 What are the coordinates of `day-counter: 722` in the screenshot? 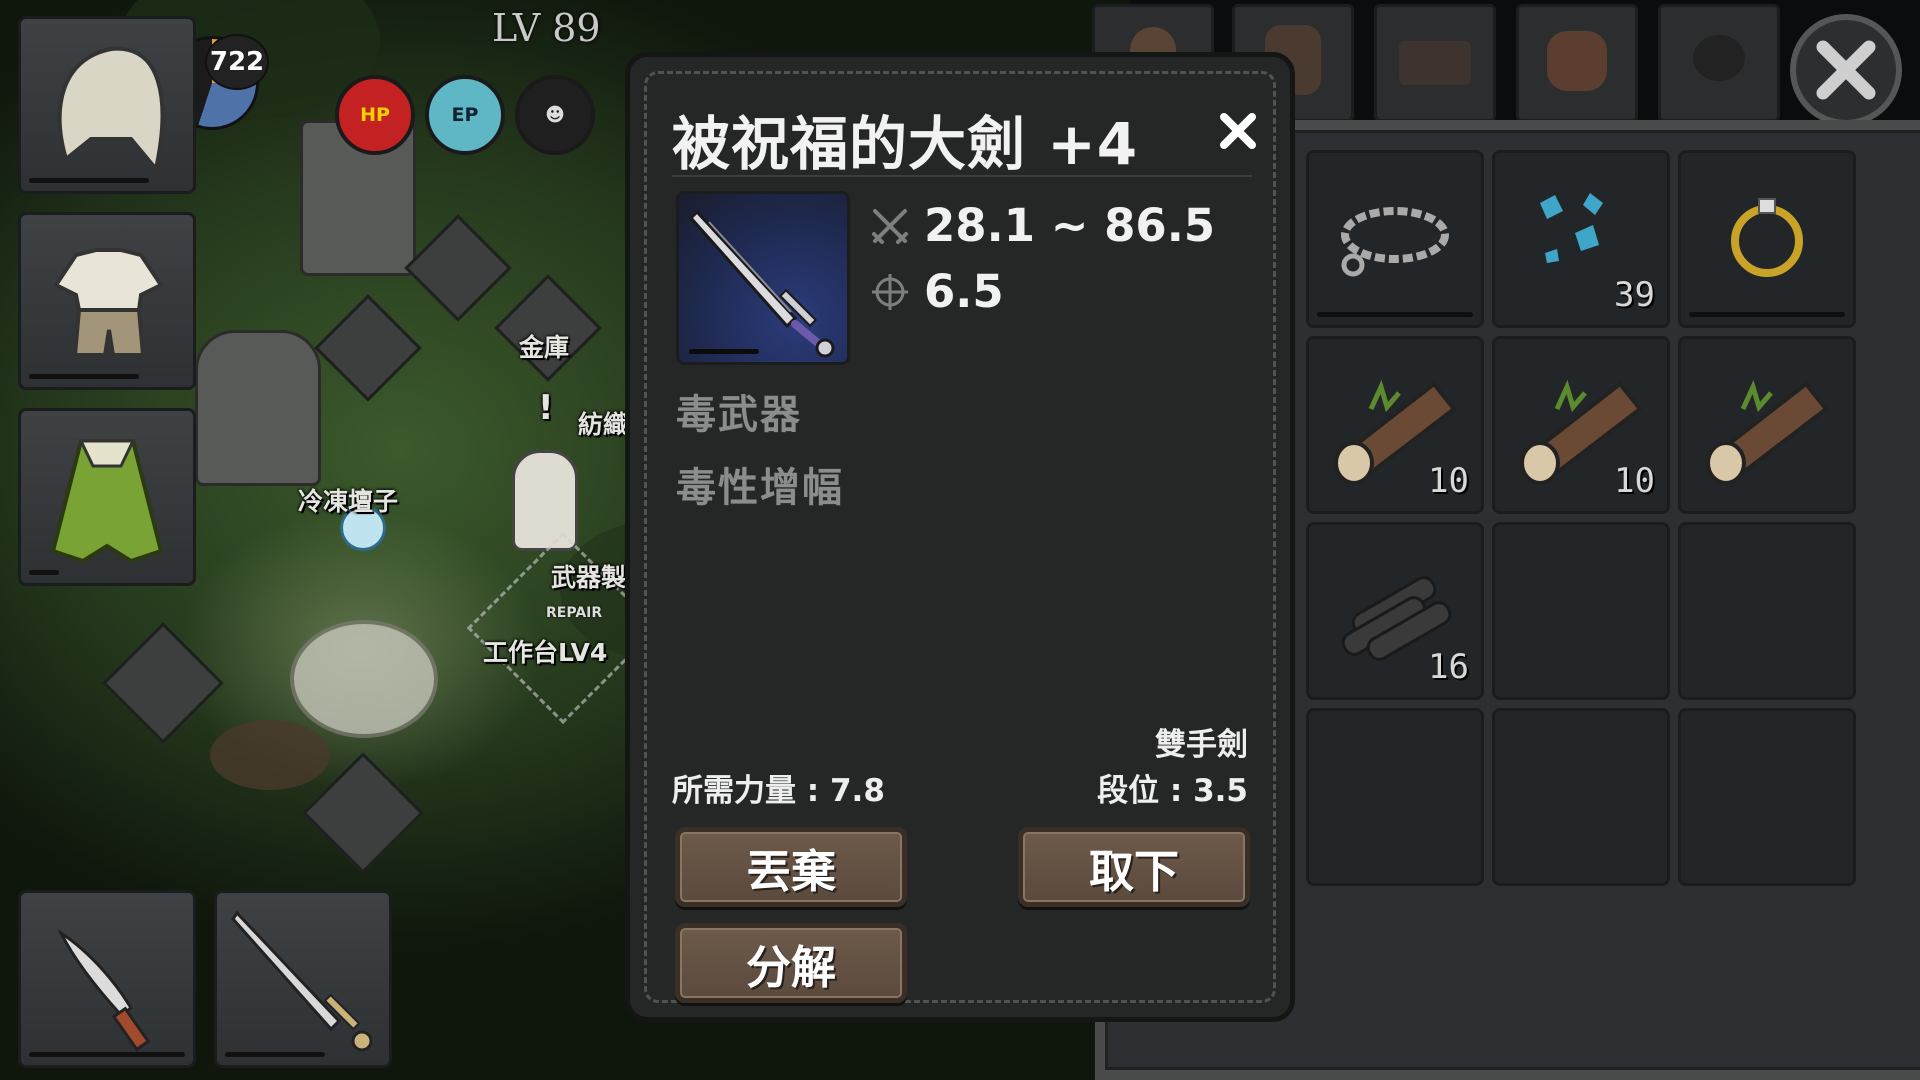 It's located at (237, 62).